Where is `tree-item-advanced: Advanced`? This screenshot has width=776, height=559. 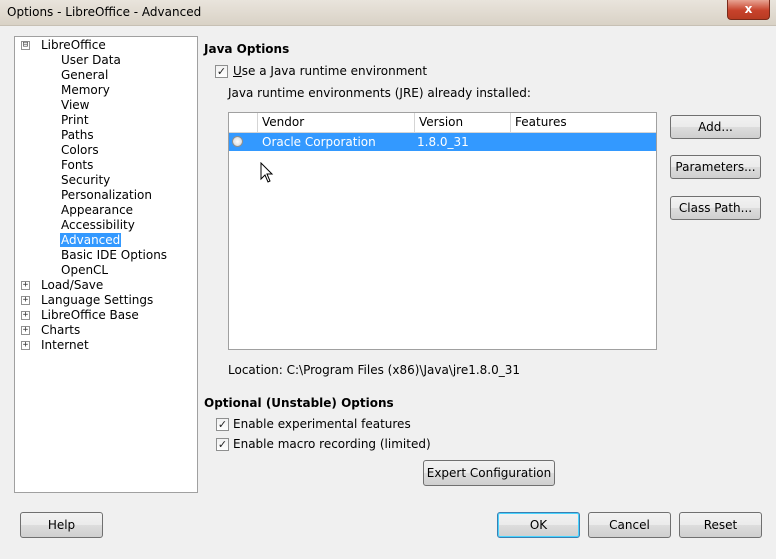
tree-item-advanced: Advanced is located at coordinates (91, 240).